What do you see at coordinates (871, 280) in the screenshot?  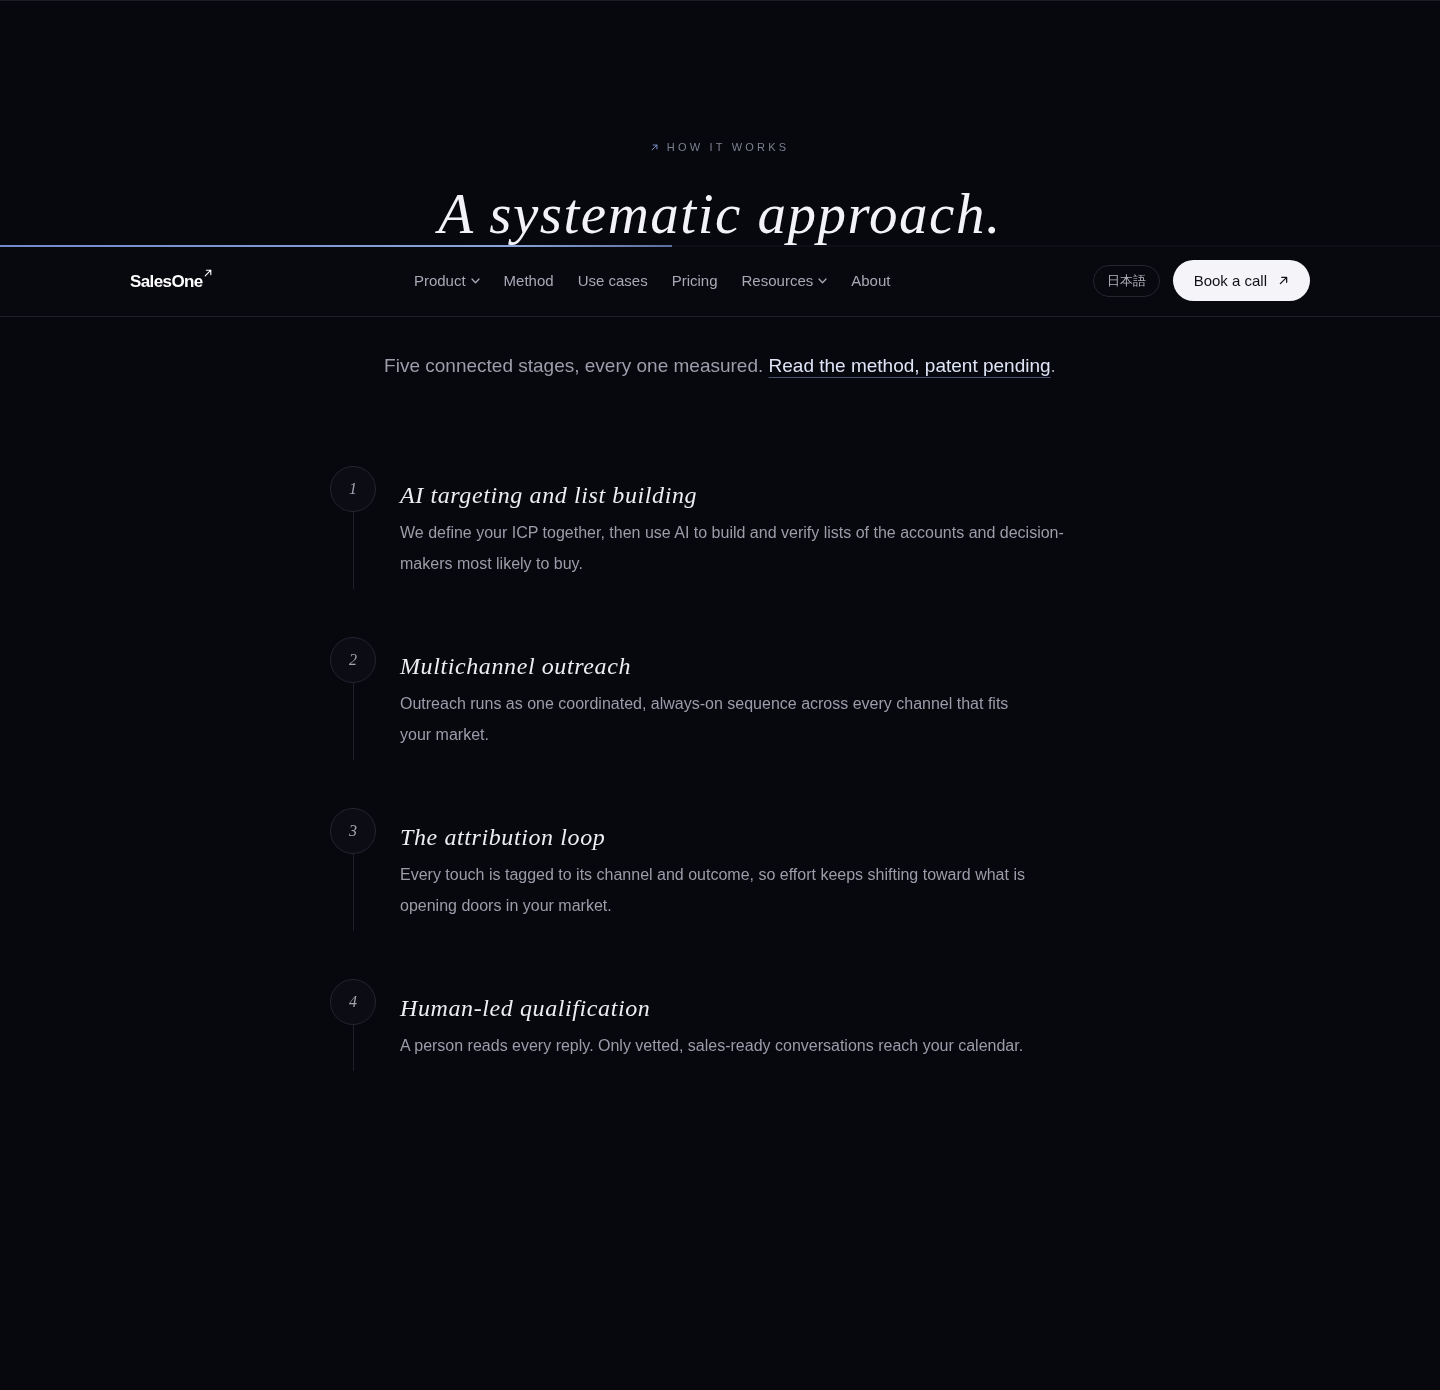 I see `nav-link: About` at bounding box center [871, 280].